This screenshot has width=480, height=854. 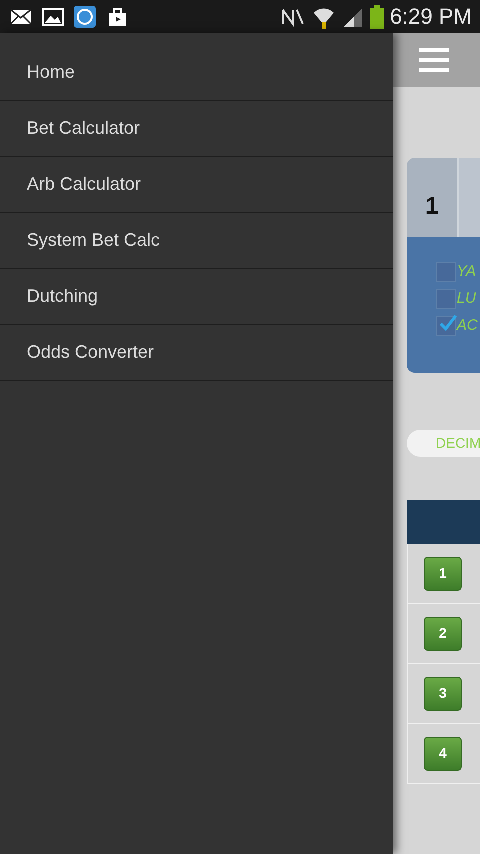 What do you see at coordinates (21, 16) in the screenshot?
I see `mail-icon` at bounding box center [21, 16].